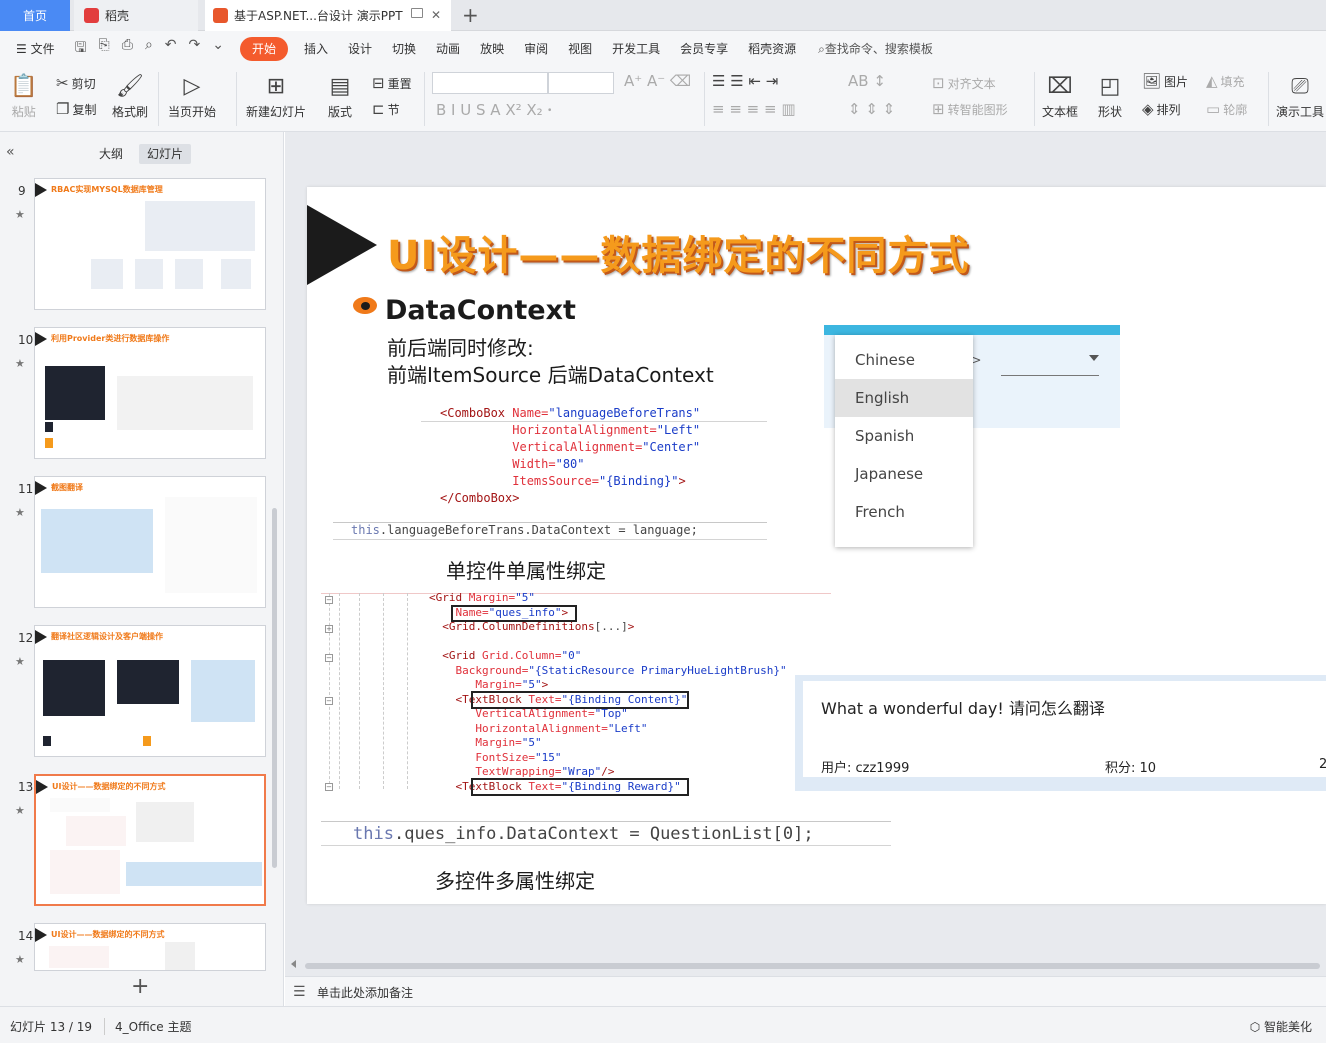 Image resolution: width=1326 pixels, height=1043 pixels. What do you see at coordinates (581, 83) in the screenshot?
I see `font-size-select` at bounding box center [581, 83].